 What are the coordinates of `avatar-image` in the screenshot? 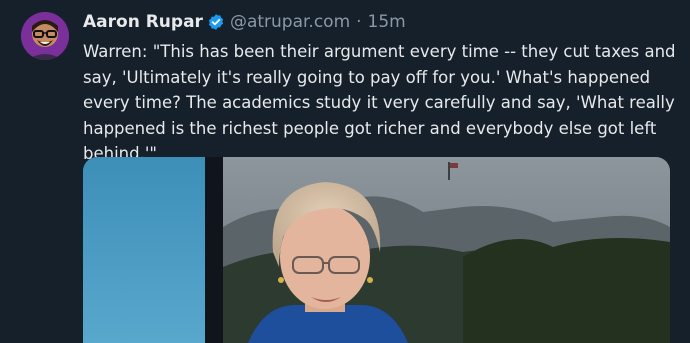 It's located at (45, 36).